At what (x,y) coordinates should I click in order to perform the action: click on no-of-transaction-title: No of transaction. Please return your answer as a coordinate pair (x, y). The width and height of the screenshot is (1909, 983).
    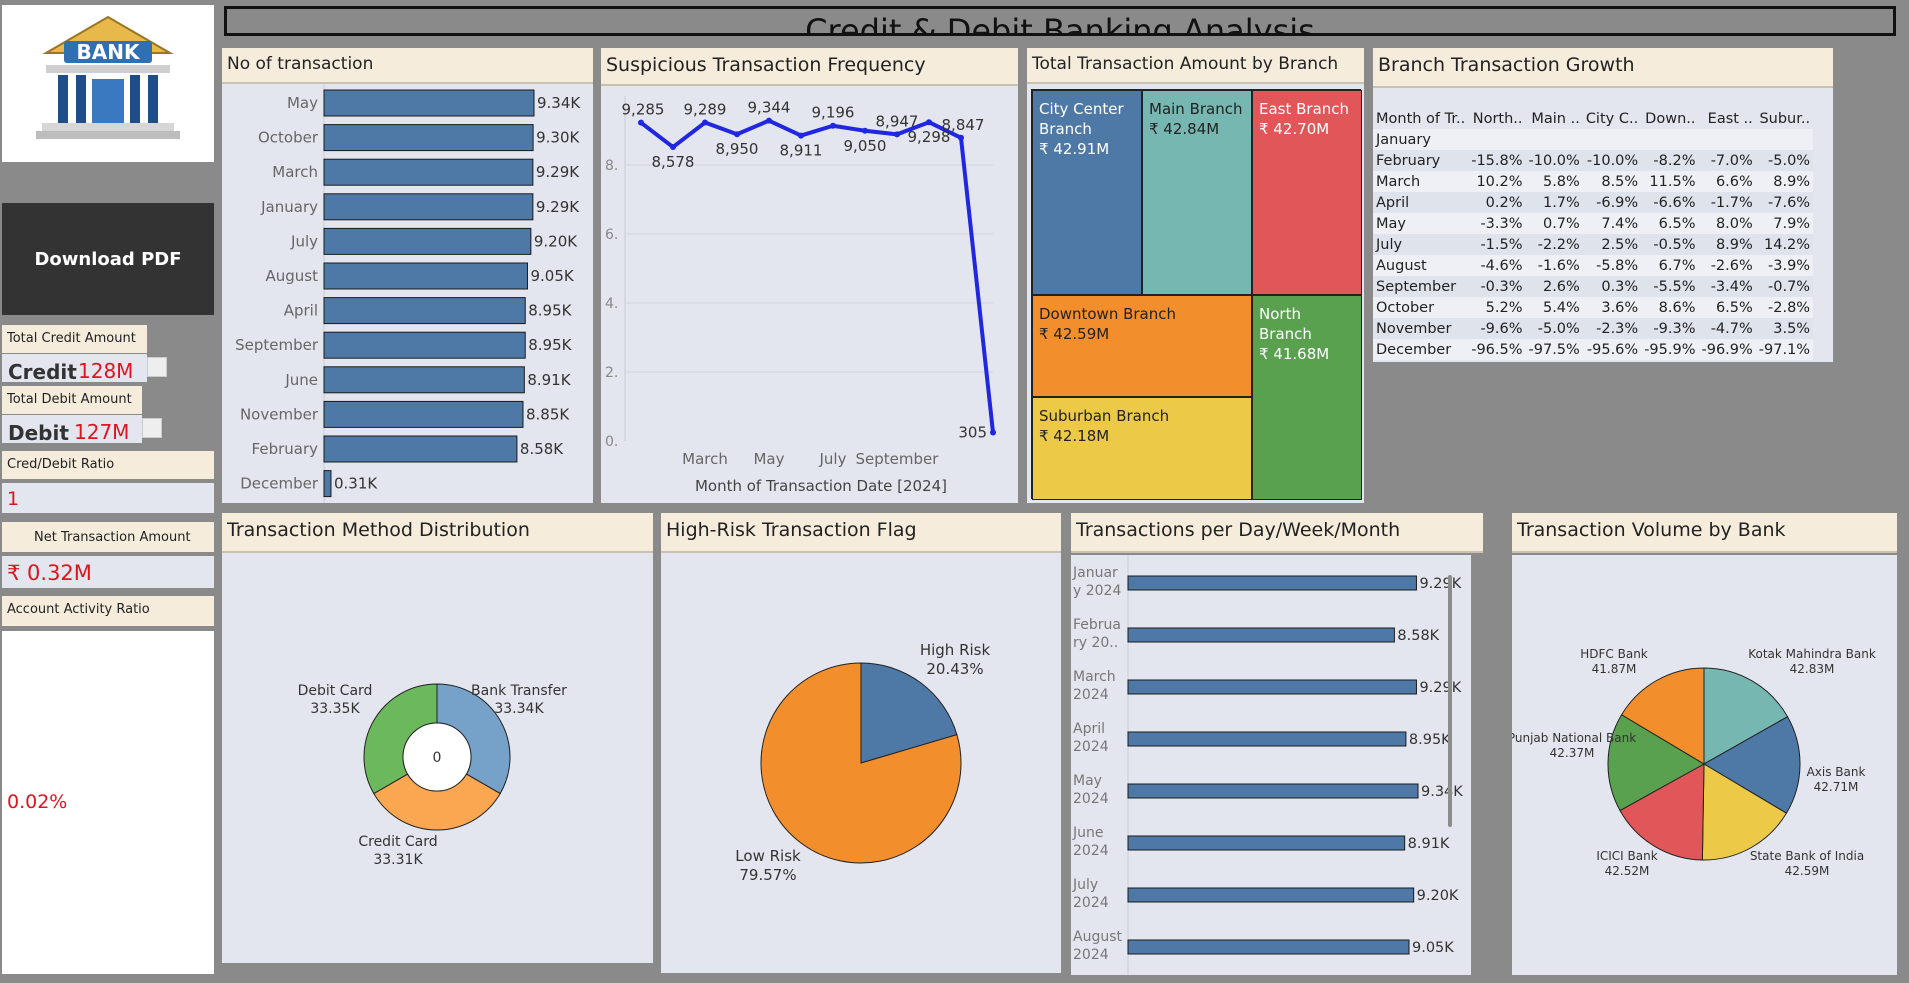
    Looking at the image, I should click on (407, 66).